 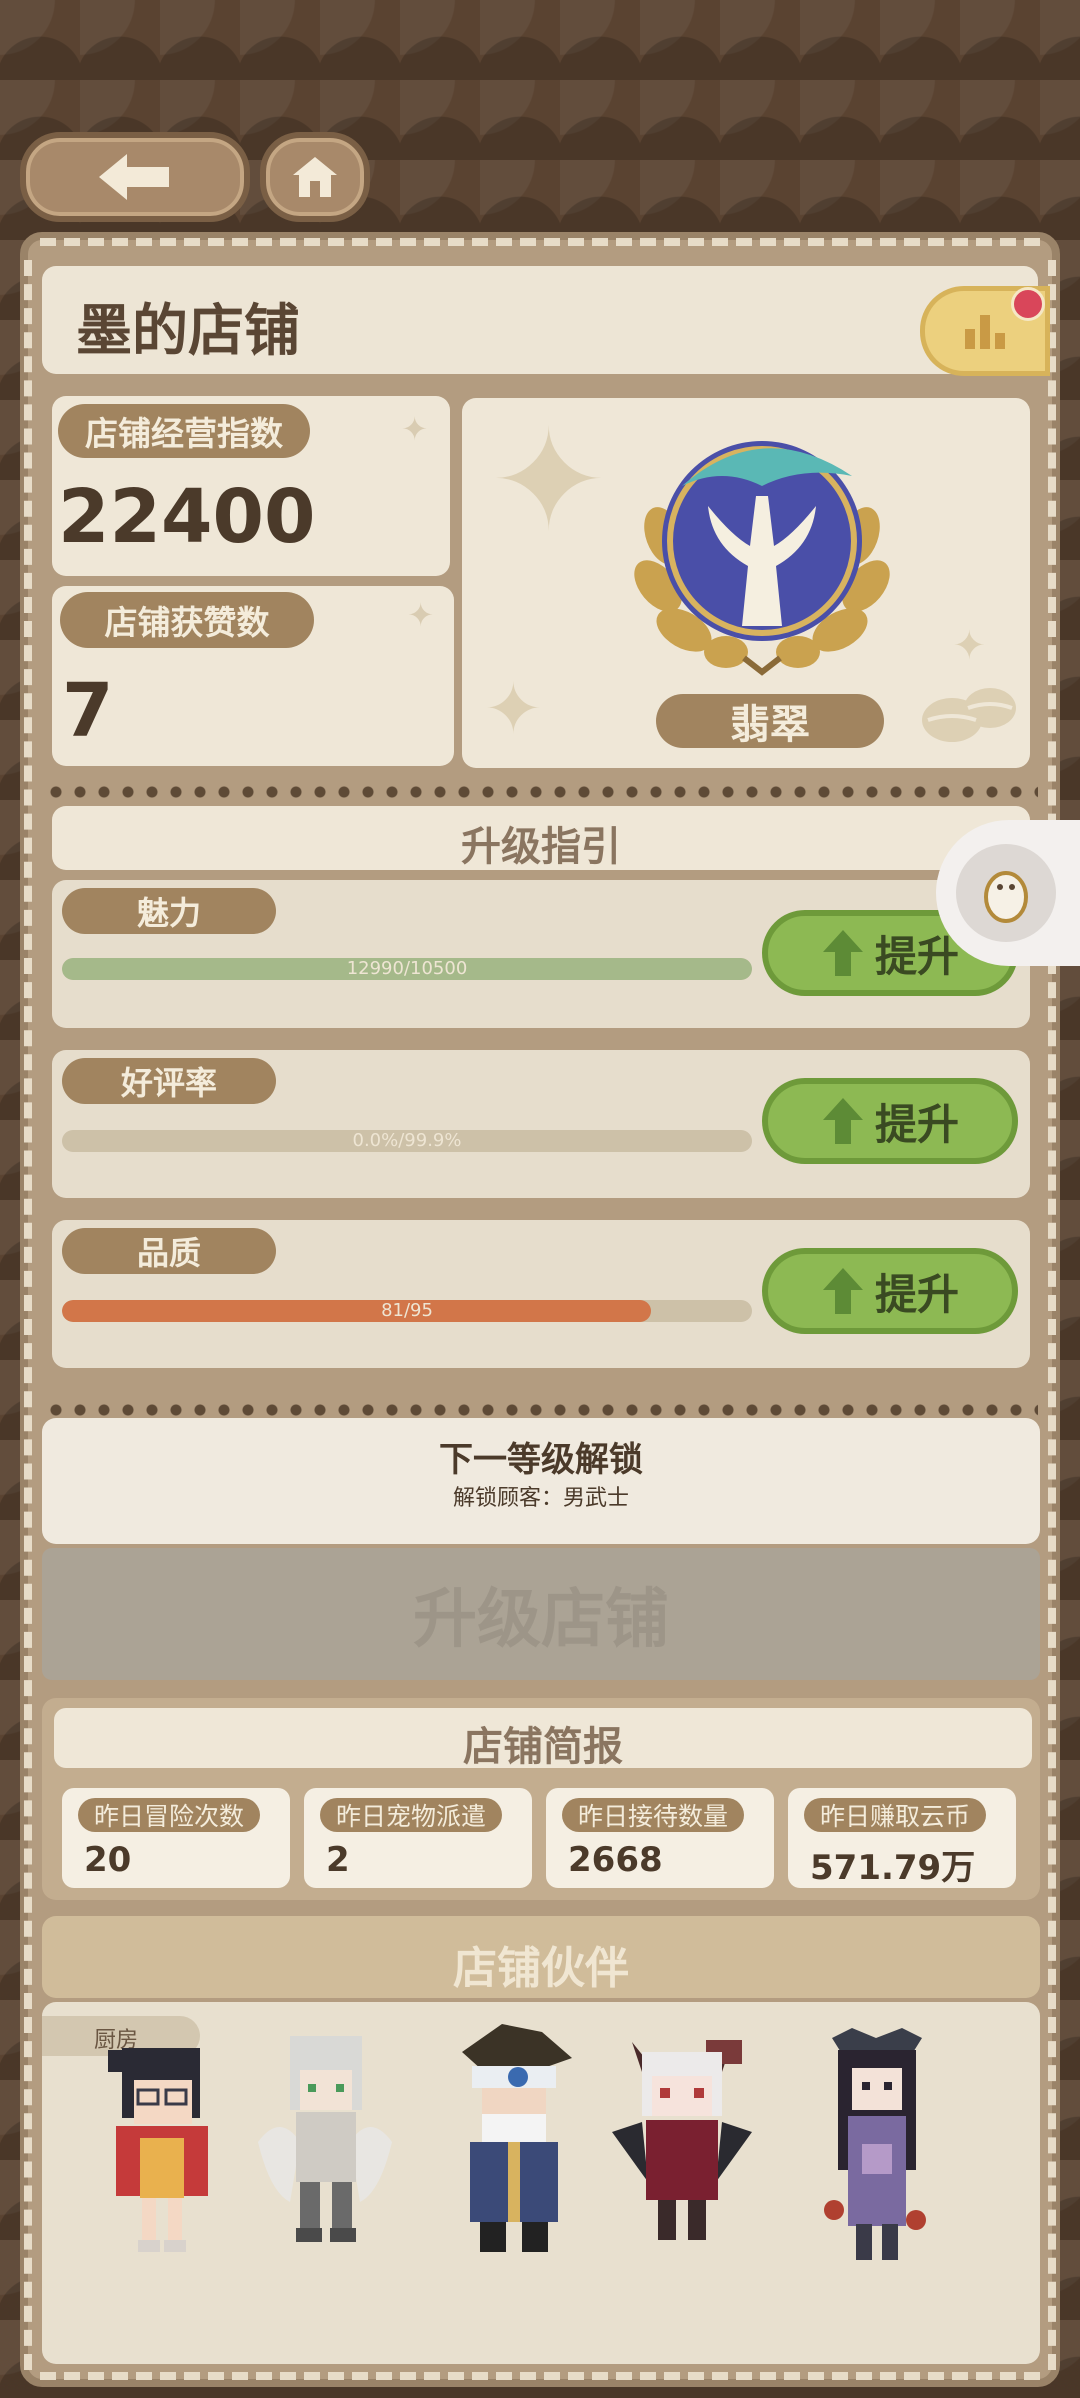 I want to click on report-title: 店铺简报, so click(x=543, y=1747).